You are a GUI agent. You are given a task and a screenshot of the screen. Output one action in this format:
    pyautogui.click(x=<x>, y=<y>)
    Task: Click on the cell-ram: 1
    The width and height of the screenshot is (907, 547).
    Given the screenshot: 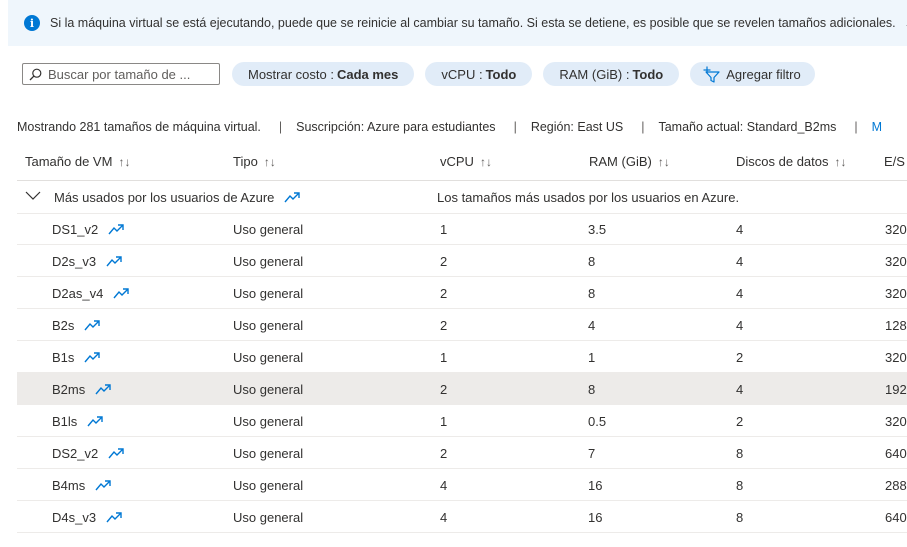 What is the action you would take?
    pyautogui.click(x=592, y=357)
    